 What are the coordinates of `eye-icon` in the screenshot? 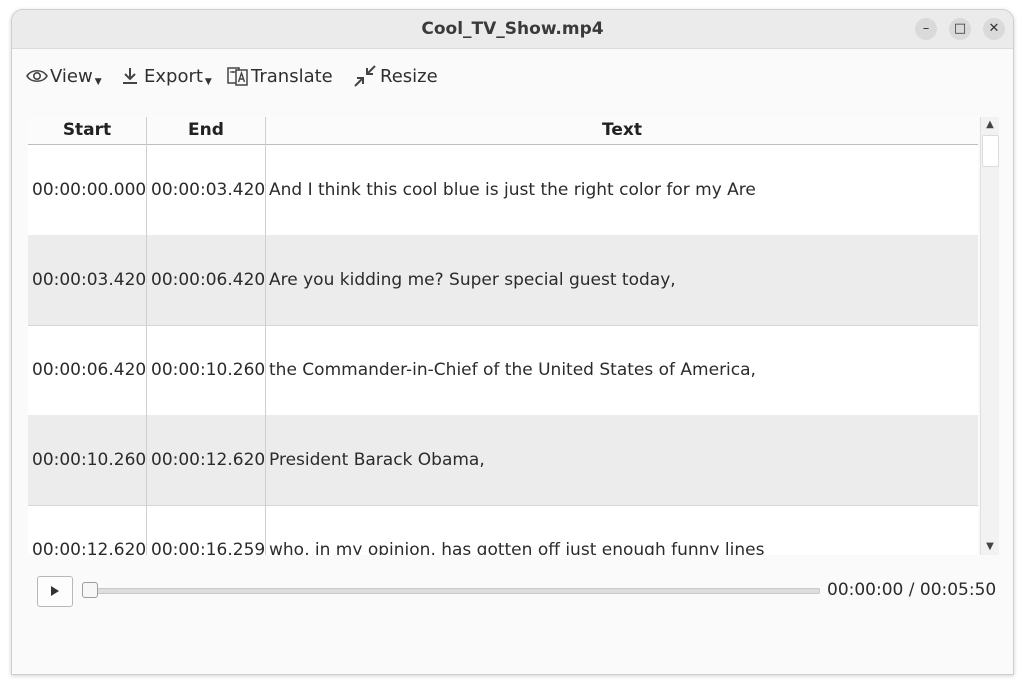 It's located at (37, 76).